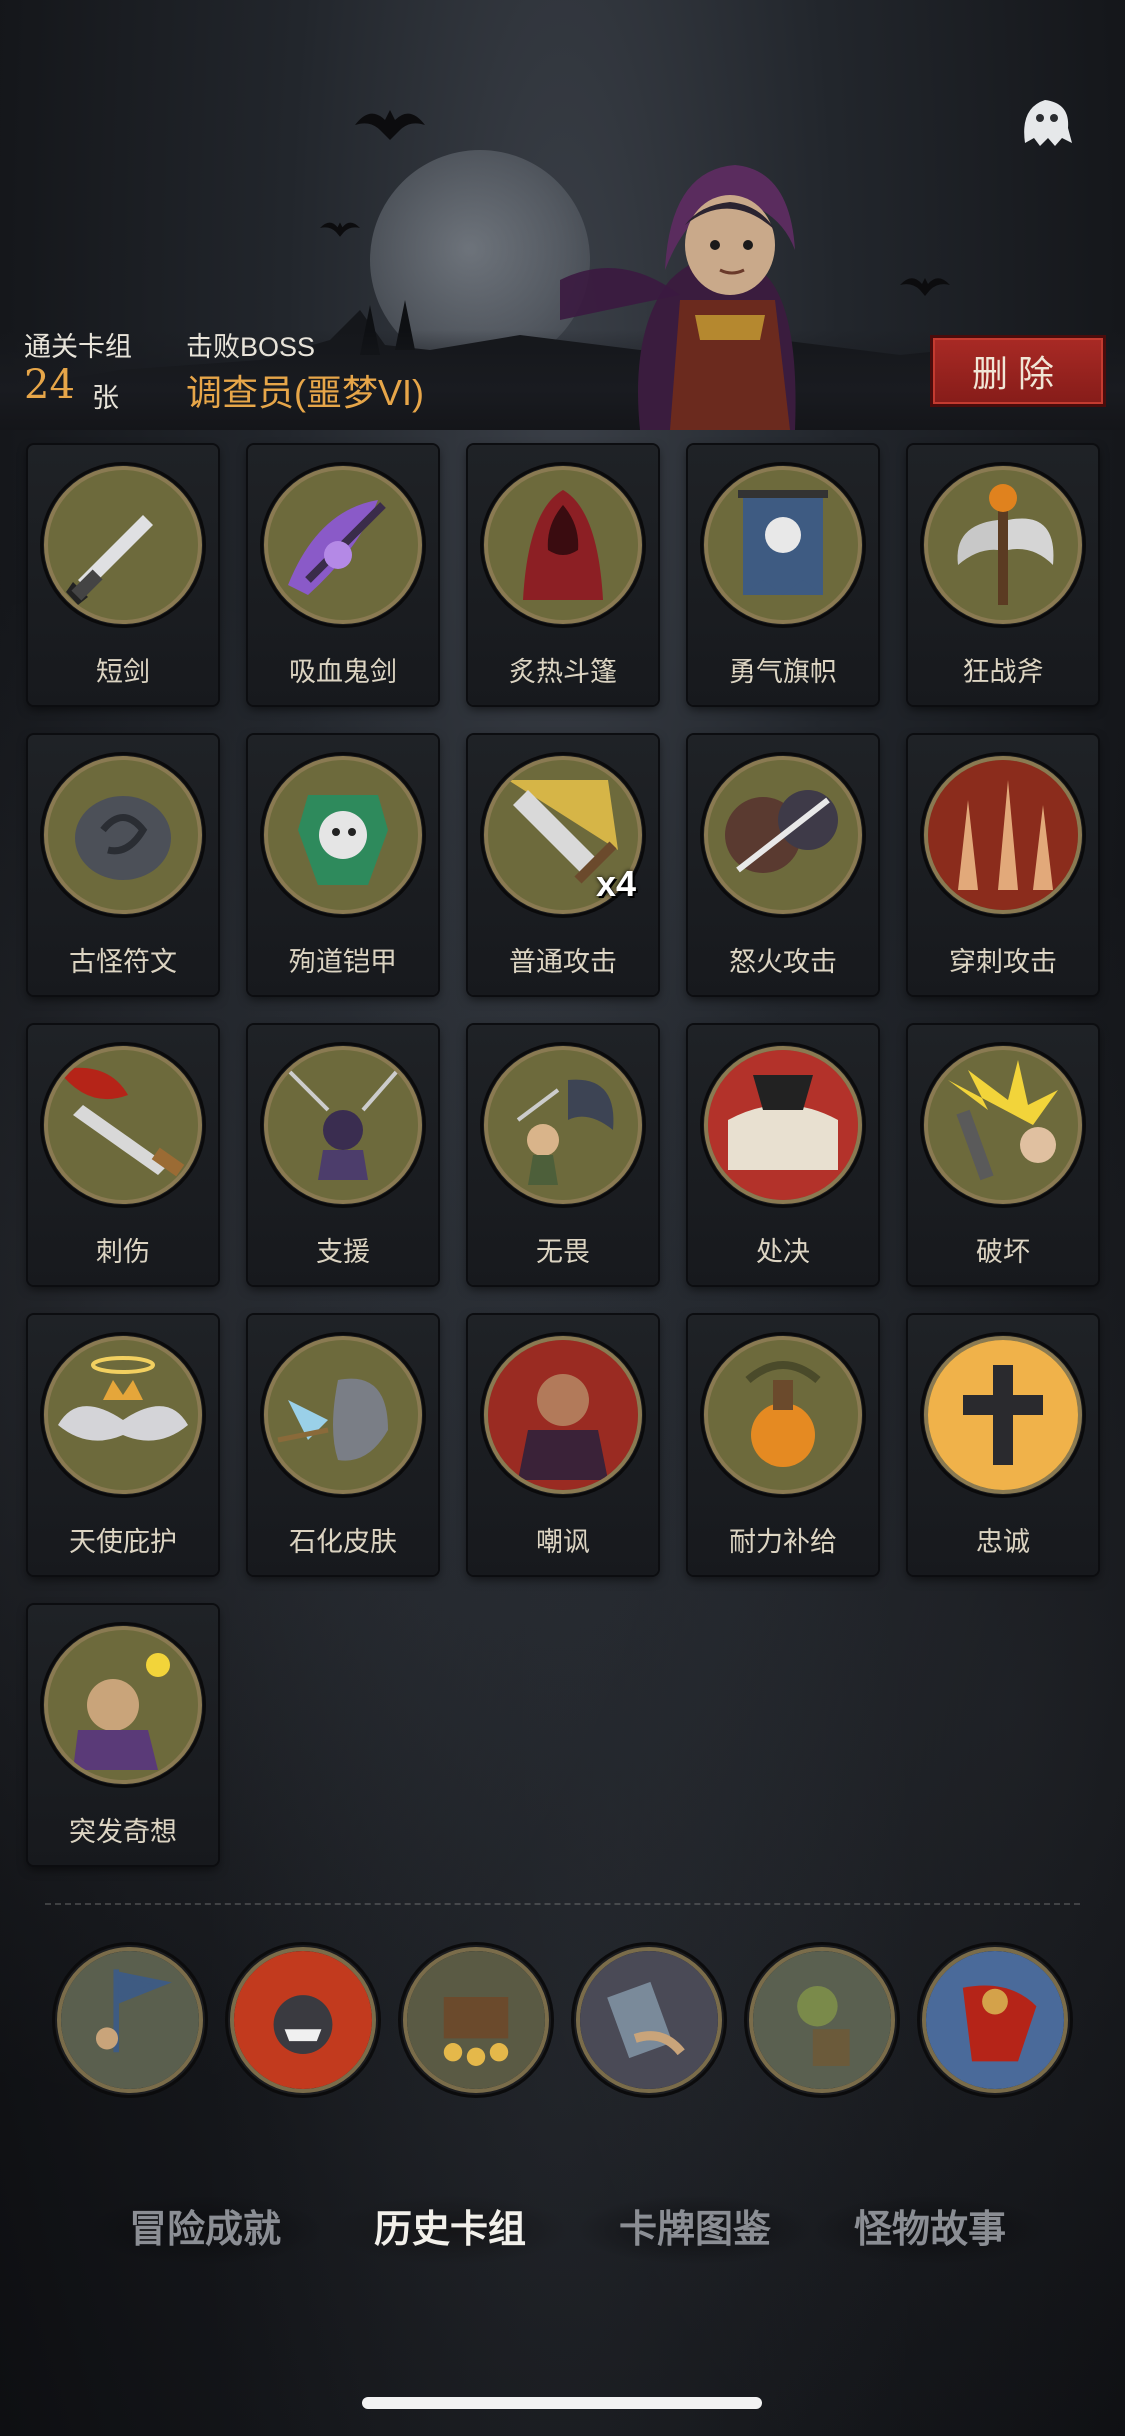 The image size is (1125, 2436). I want to click on tab-monster: 怪物故事, so click(930, 2230).